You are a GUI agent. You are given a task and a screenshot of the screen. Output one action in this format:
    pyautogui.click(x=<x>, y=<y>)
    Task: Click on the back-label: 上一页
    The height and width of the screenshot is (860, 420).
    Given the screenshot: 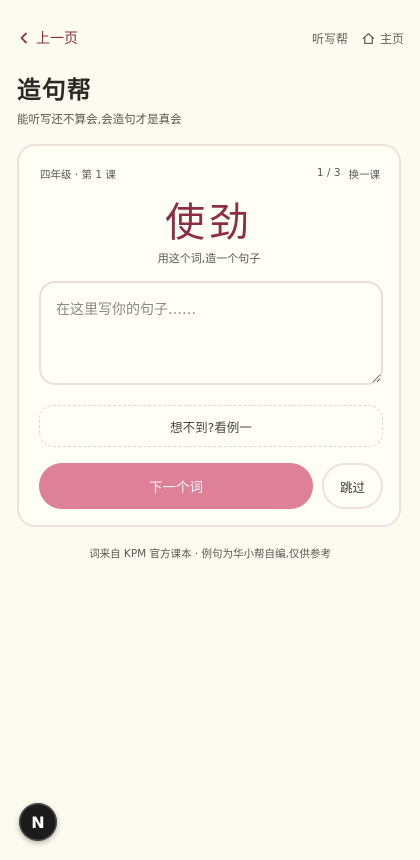 What is the action you would take?
    pyautogui.click(x=57, y=39)
    